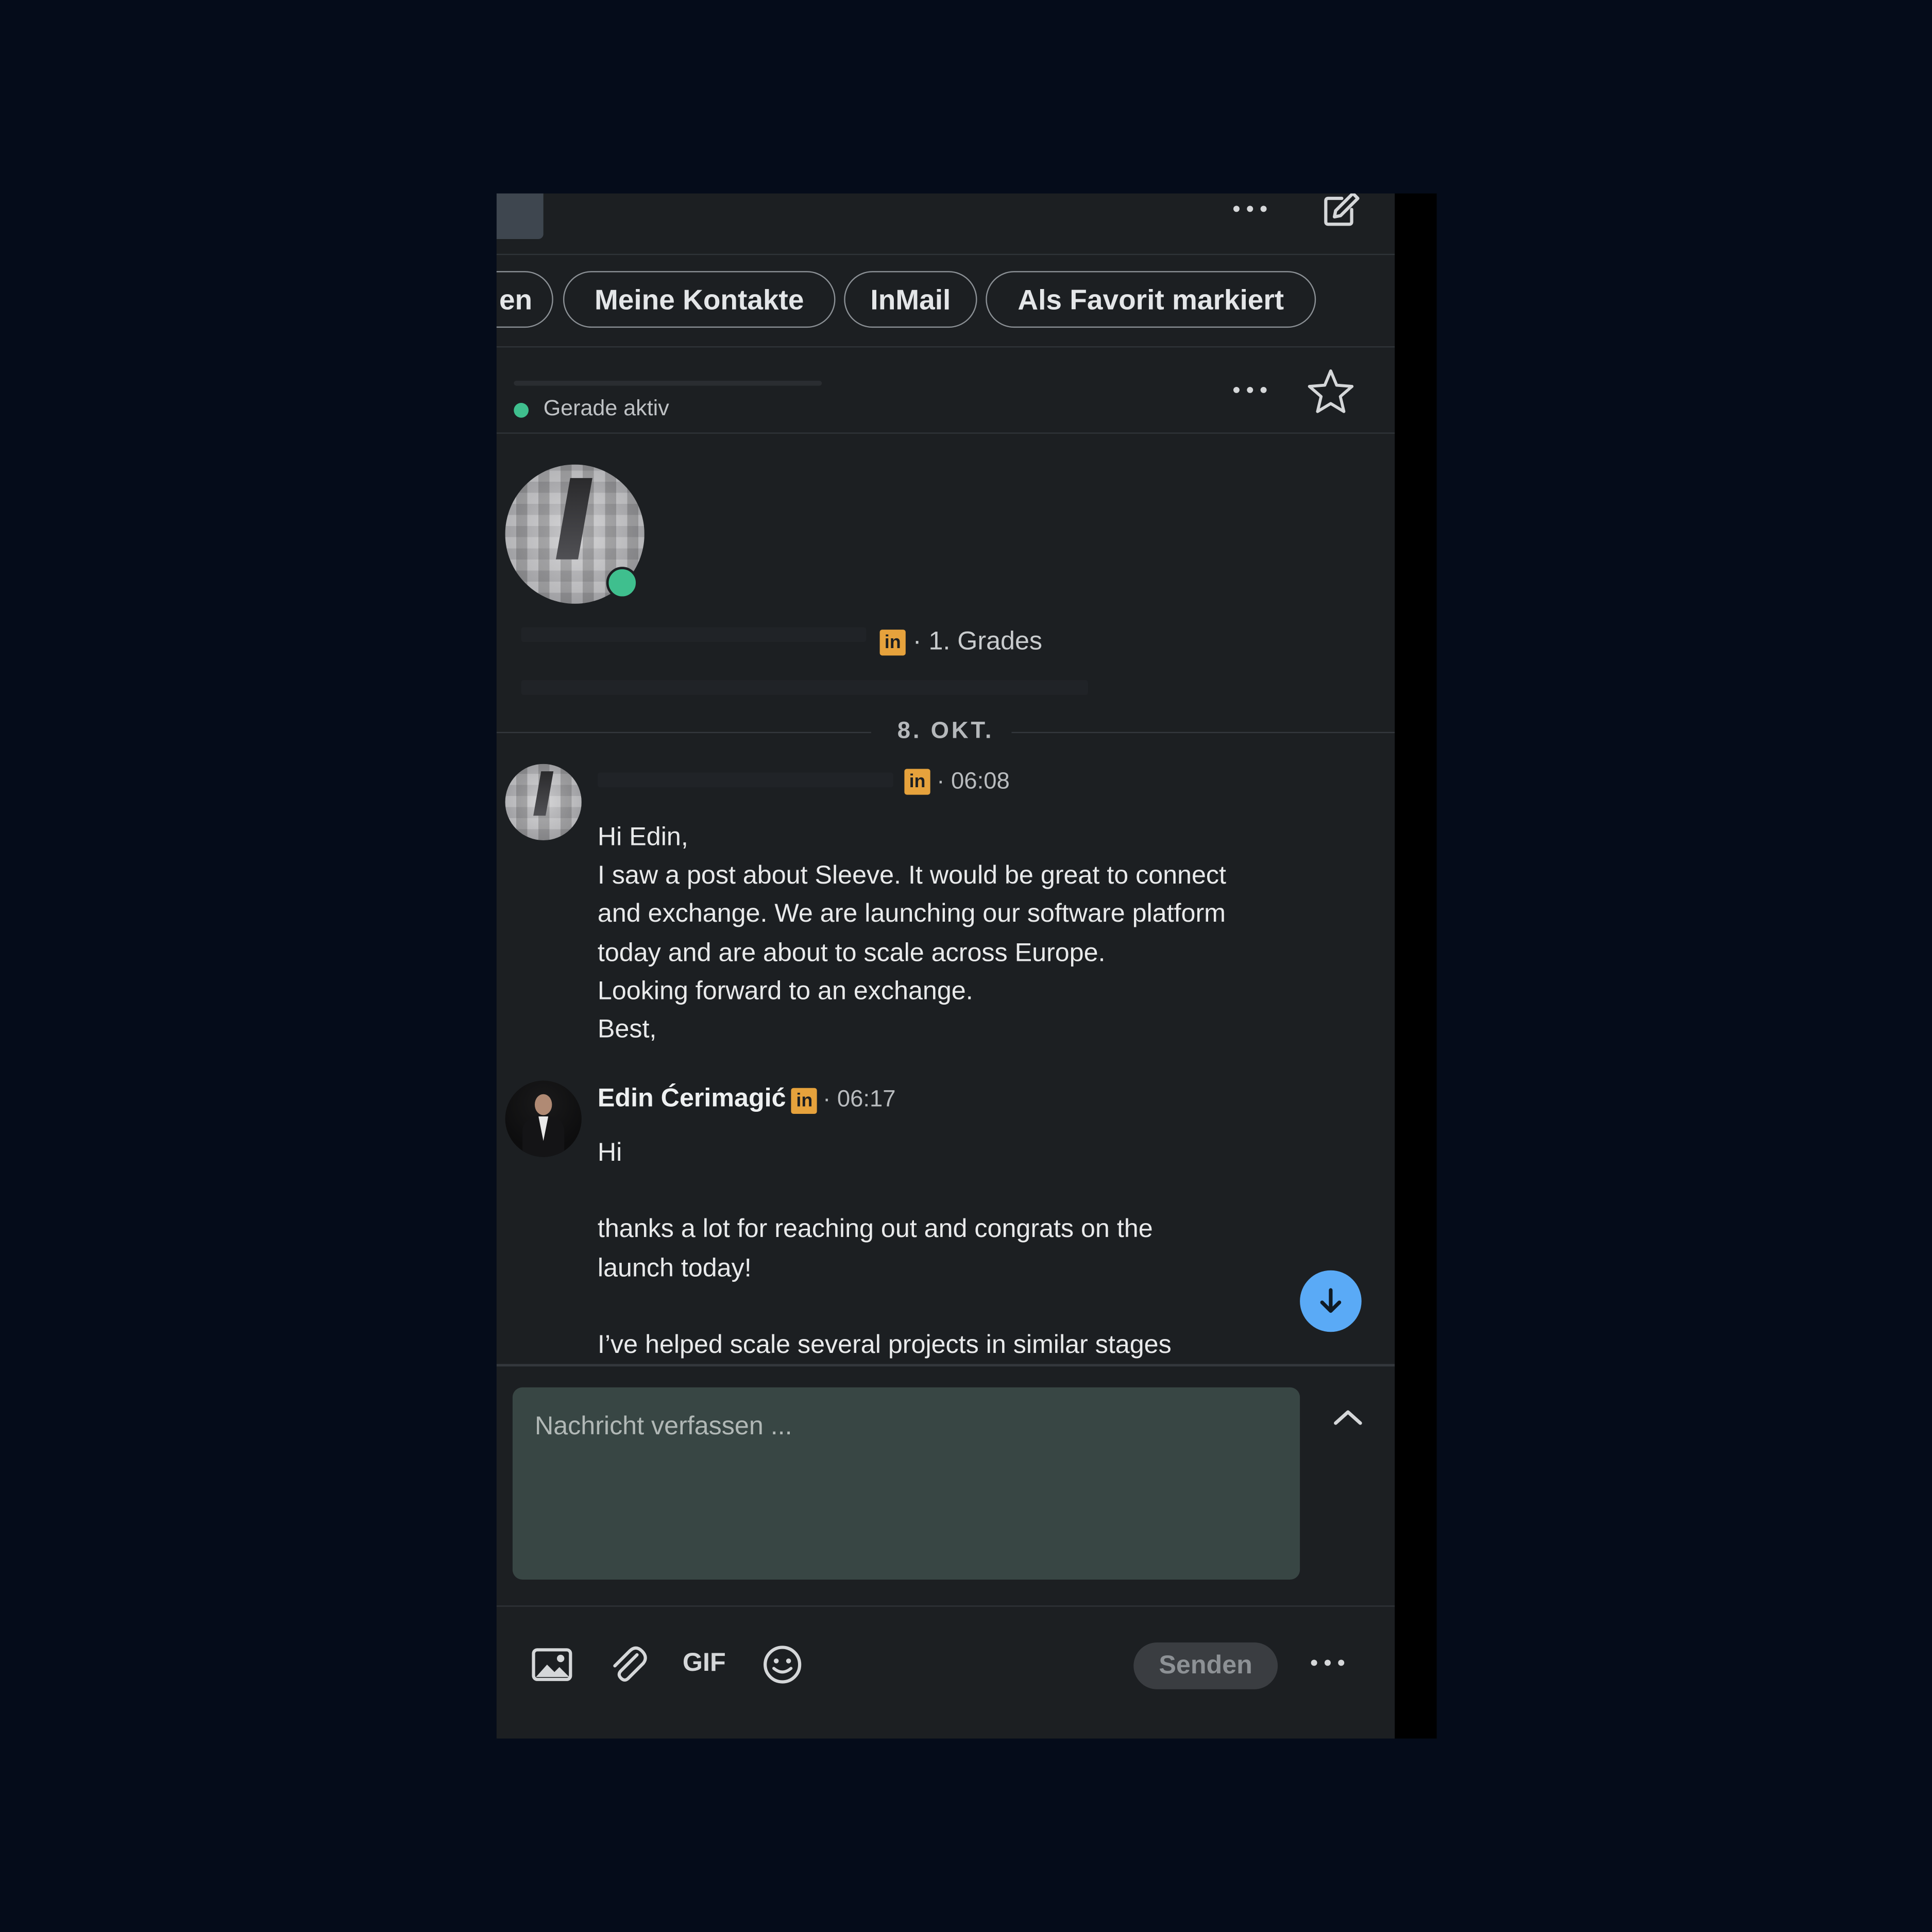 This screenshot has width=1932, height=1932. I want to click on image-icon, so click(552, 1664).